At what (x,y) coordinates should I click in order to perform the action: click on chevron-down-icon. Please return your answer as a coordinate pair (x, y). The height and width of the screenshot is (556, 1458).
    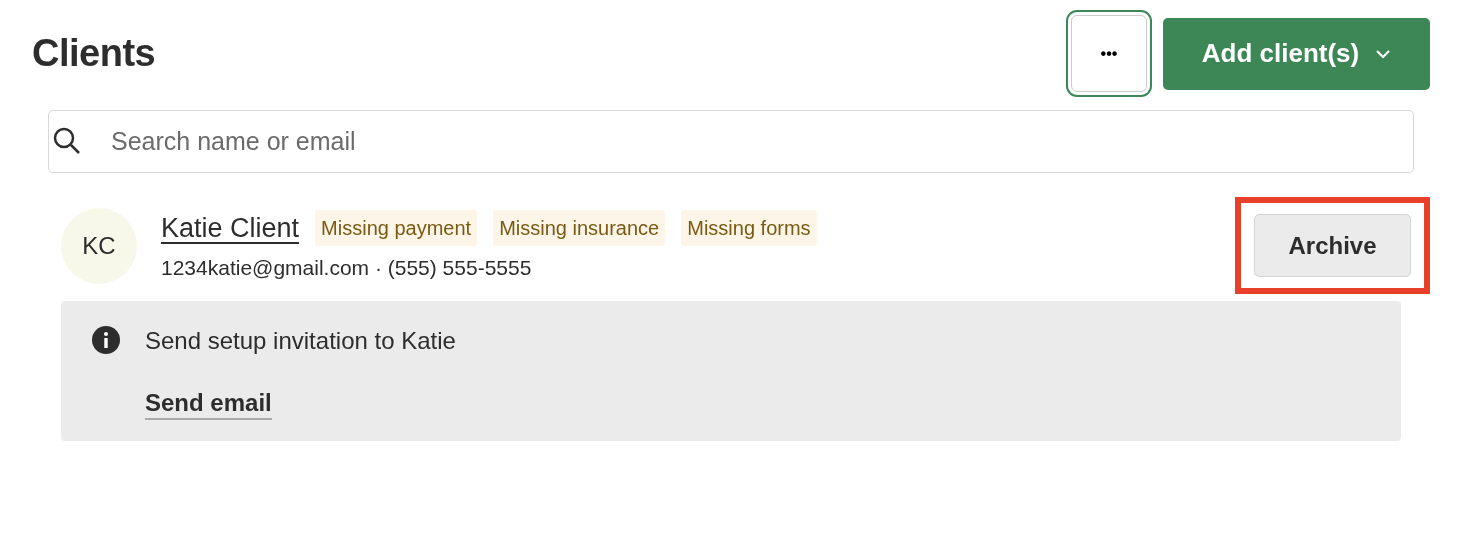
    Looking at the image, I should click on (1383, 53).